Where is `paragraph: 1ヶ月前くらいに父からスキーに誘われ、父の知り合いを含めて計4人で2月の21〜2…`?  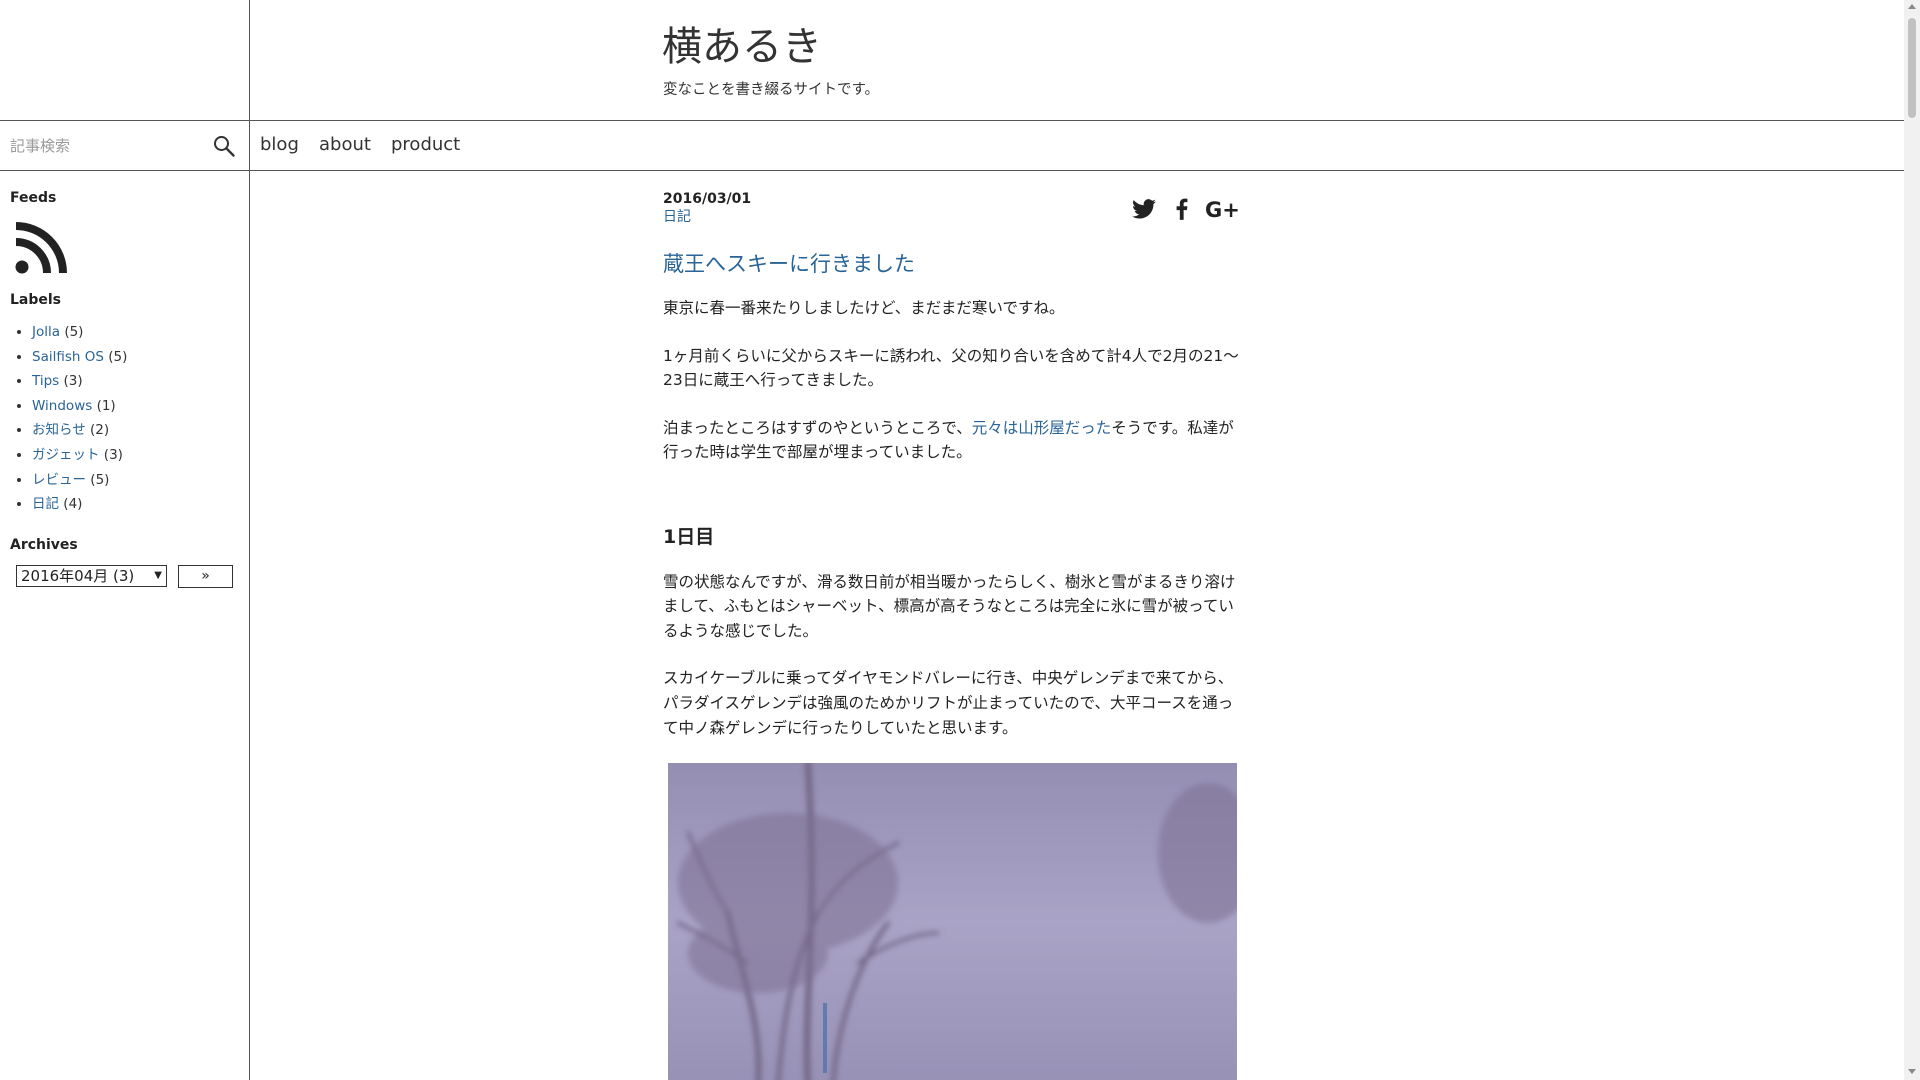 paragraph: 1ヶ月前くらいに父からスキーに誘われ、父の知り合いを含めて計4人で2月の21〜2… is located at coordinates (951, 368).